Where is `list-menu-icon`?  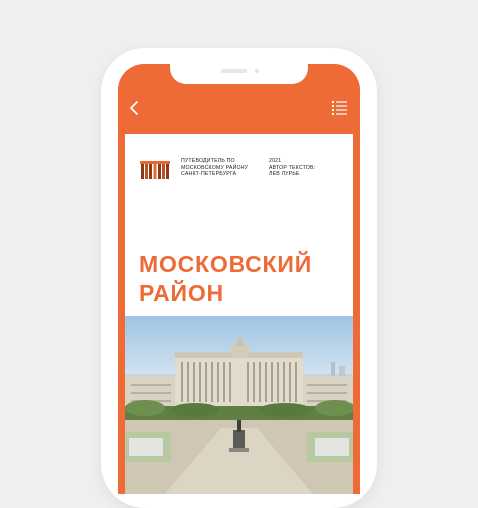 list-menu-icon is located at coordinates (339, 108).